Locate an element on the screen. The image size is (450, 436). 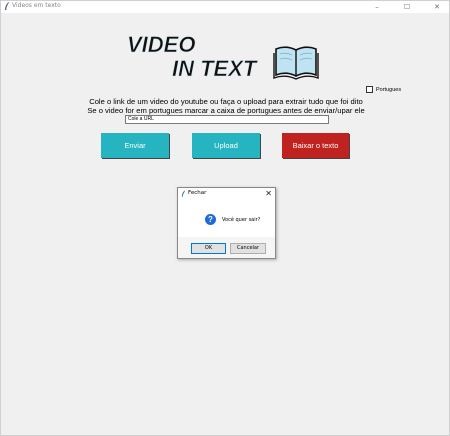
upload-button: Upload is located at coordinates (226, 145).